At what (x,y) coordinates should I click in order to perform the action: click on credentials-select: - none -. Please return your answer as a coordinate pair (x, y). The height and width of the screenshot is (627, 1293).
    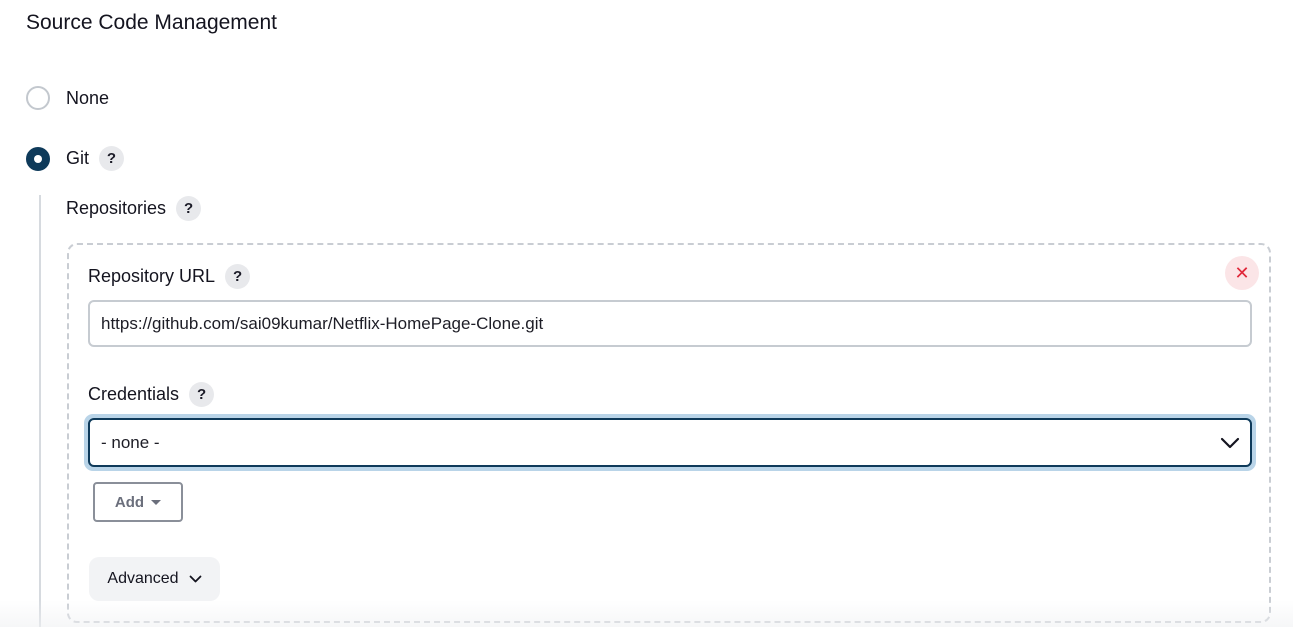
    Looking at the image, I should click on (670, 442).